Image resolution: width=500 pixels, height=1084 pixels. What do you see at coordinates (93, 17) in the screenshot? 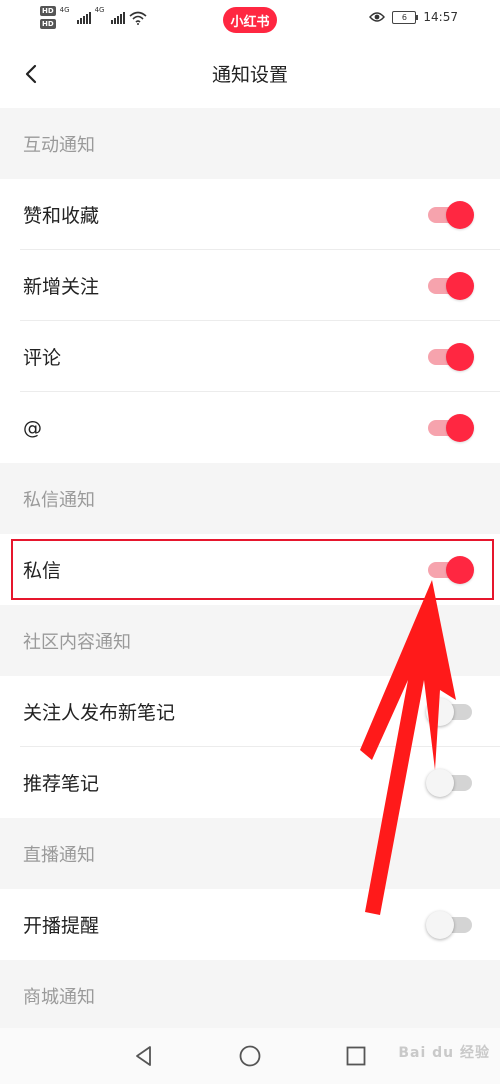
I see `status-left: HD HD 4G 4G` at bounding box center [93, 17].